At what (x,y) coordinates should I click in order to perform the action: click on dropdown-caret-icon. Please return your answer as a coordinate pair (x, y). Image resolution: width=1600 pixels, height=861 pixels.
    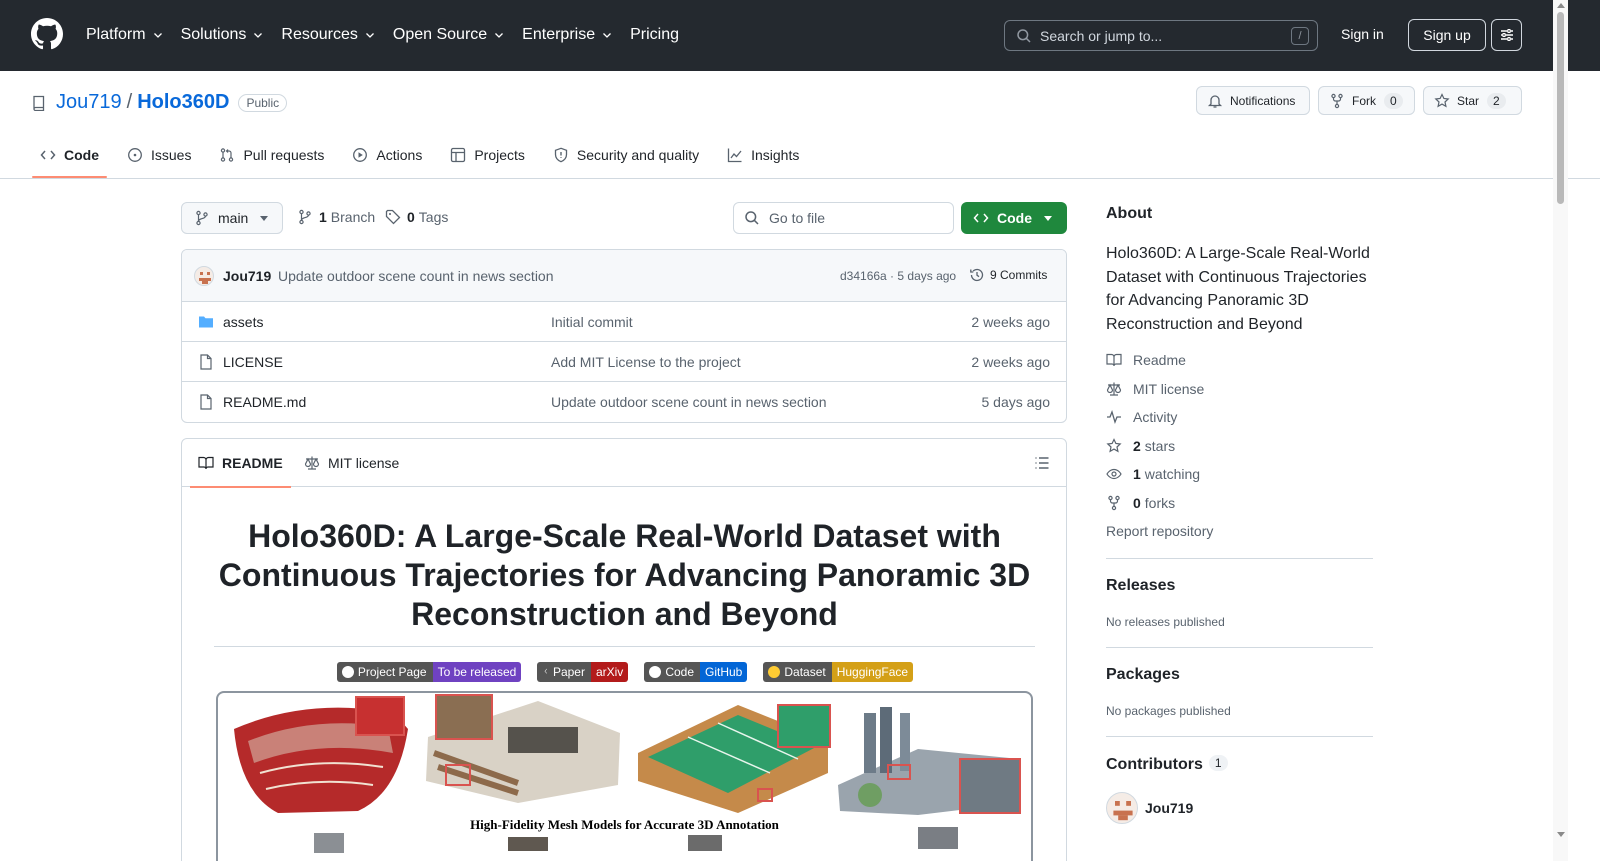
    Looking at the image, I should click on (264, 218).